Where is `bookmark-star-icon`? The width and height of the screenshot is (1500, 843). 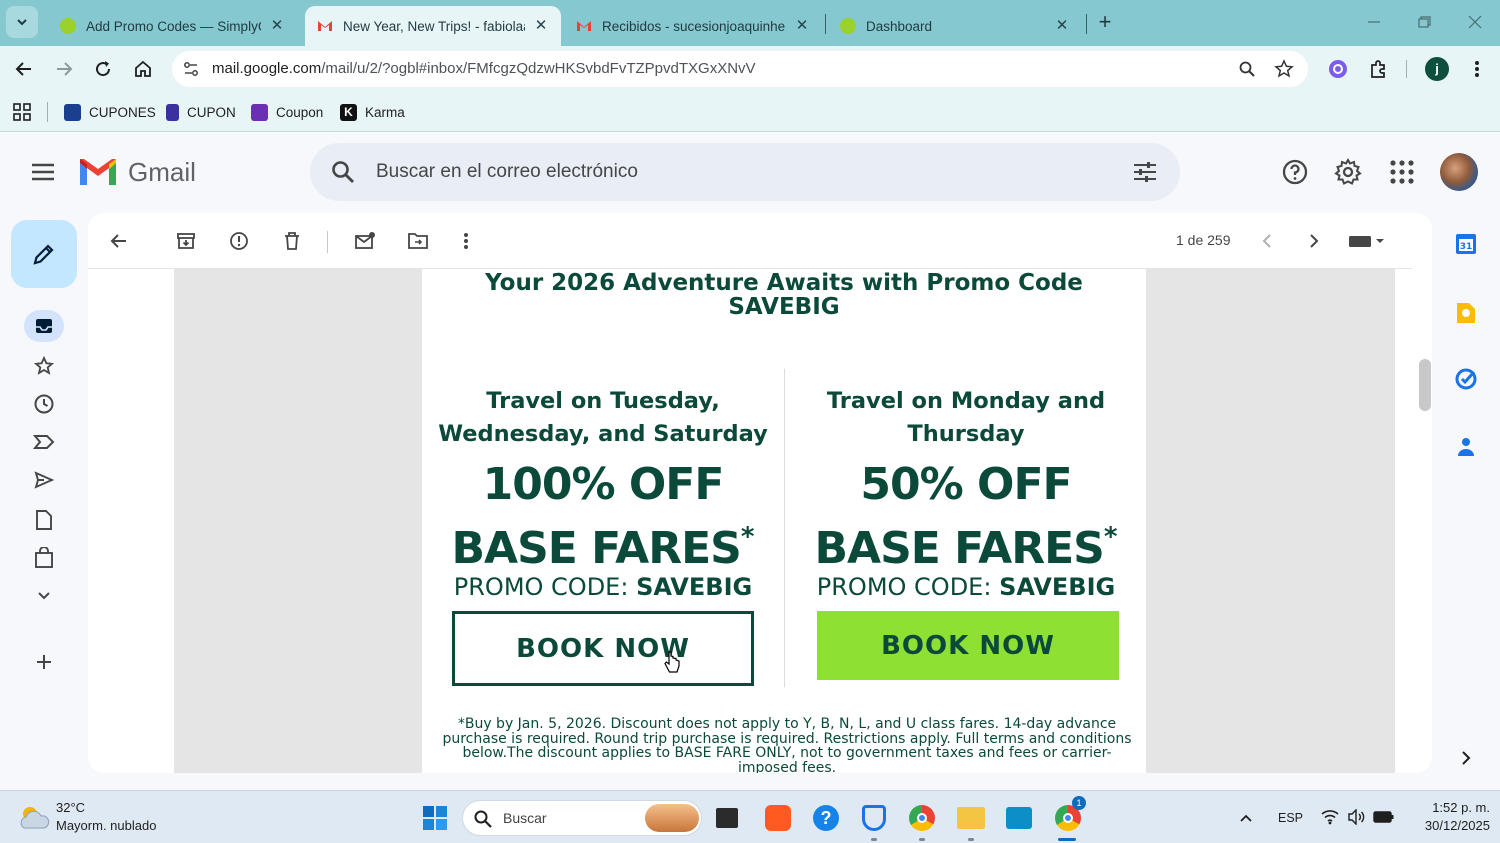 bookmark-star-icon is located at coordinates (1284, 69).